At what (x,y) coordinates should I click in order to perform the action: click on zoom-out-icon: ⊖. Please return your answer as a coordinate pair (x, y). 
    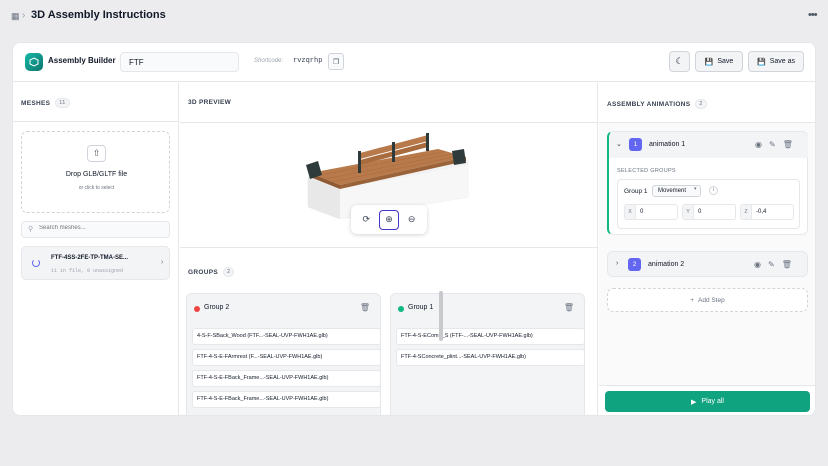
    Looking at the image, I should click on (411, 219).